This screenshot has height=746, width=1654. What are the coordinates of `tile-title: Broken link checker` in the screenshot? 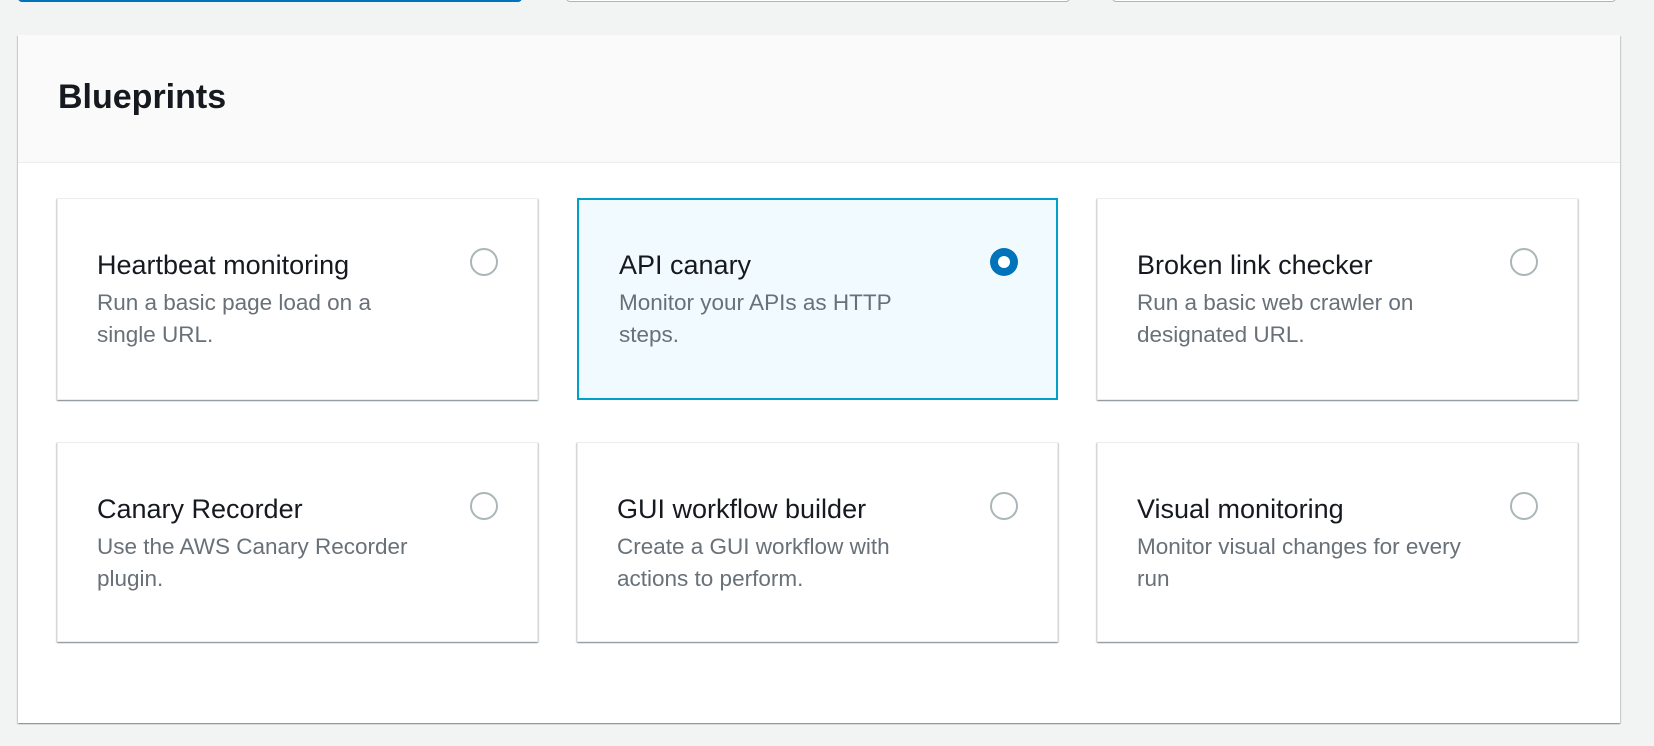 It's located at (1255, 265).